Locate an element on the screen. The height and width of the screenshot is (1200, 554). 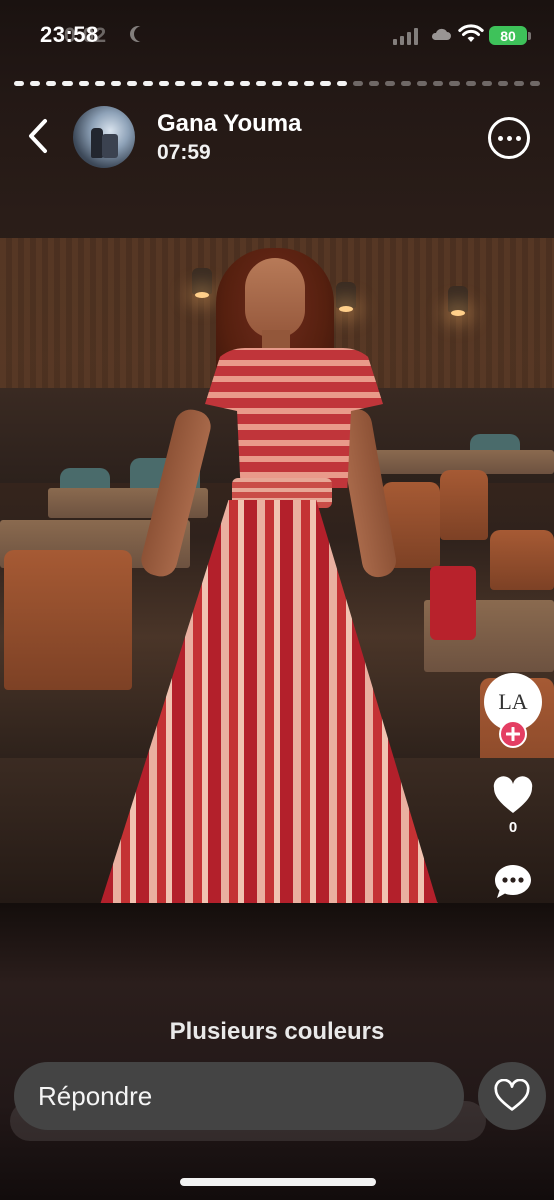
back-button is located at coordinates (38, 136).